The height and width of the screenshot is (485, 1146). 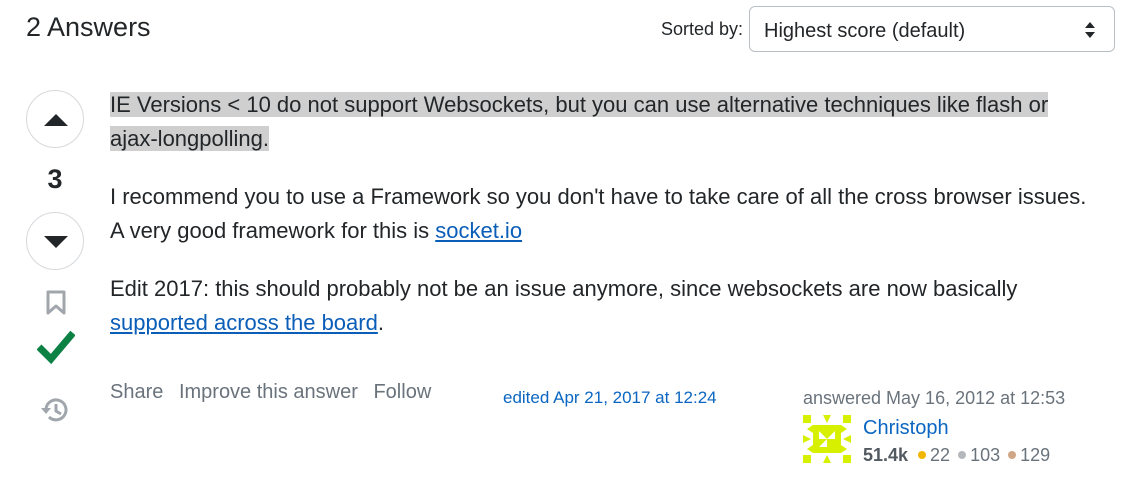 I want to click on improve-answer-link: Improve this answer, so click(x=268, y=392).